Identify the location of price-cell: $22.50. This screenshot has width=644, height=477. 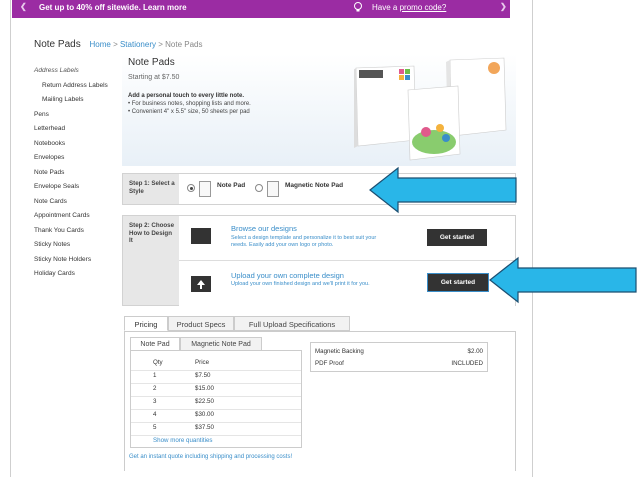
(204, 401).